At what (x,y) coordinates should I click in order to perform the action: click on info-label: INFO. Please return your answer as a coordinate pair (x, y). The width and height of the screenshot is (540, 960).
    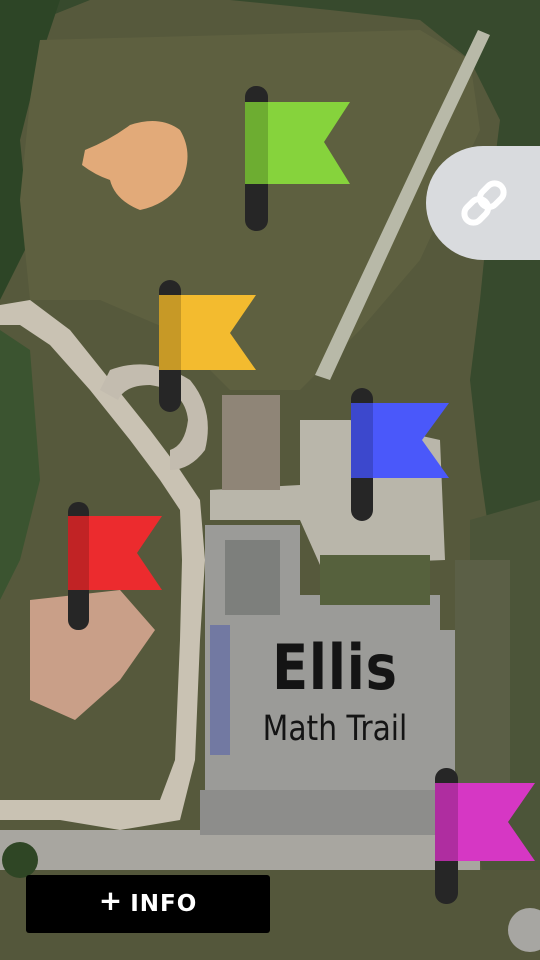
    Looking at the image, I should click on (164, 904).